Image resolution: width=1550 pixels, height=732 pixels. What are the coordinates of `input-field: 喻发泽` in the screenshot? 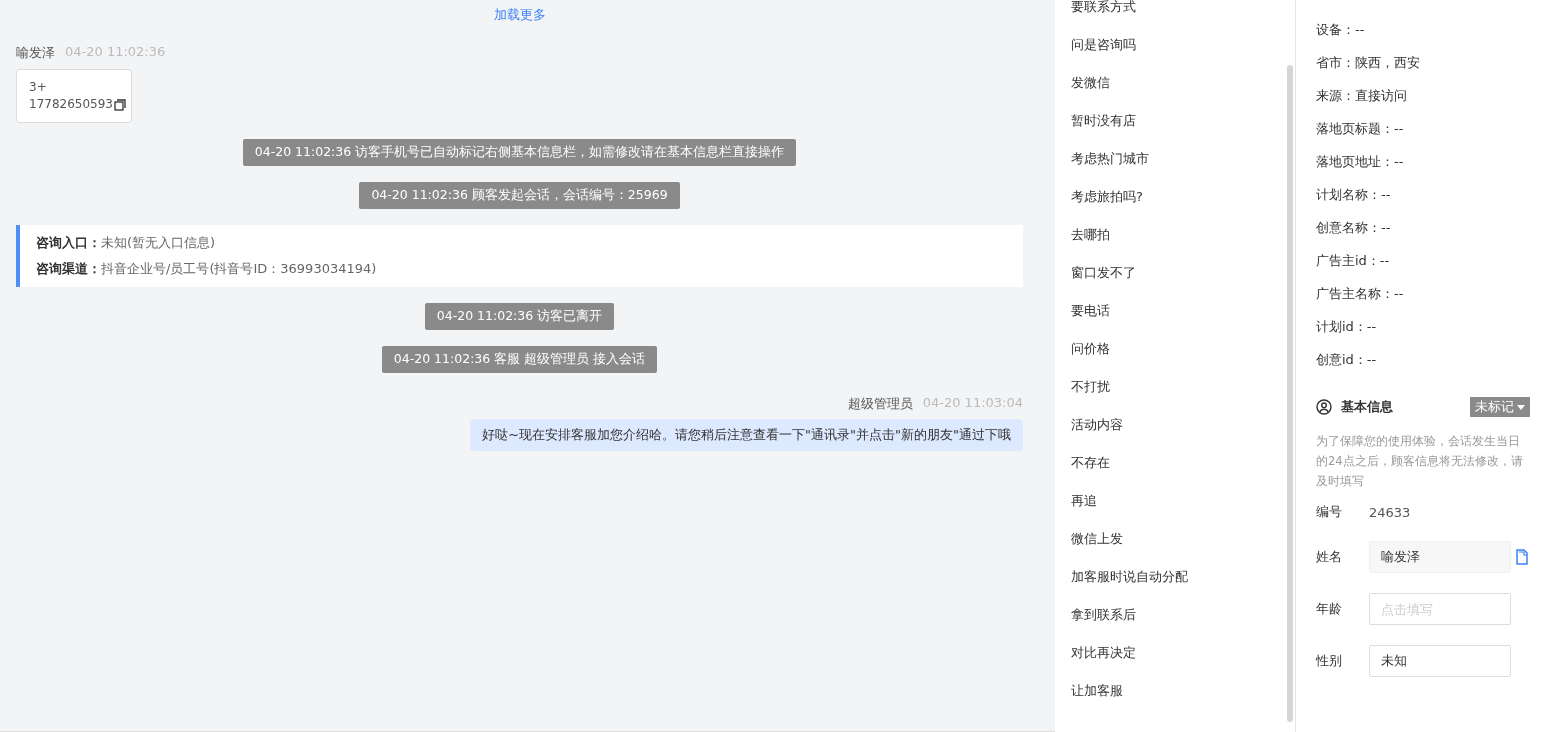 It's located at (1440, 557).